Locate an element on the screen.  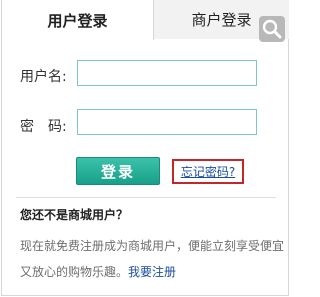
forgot-password-link: 忘记密码? is located at coordinates (208, 171).